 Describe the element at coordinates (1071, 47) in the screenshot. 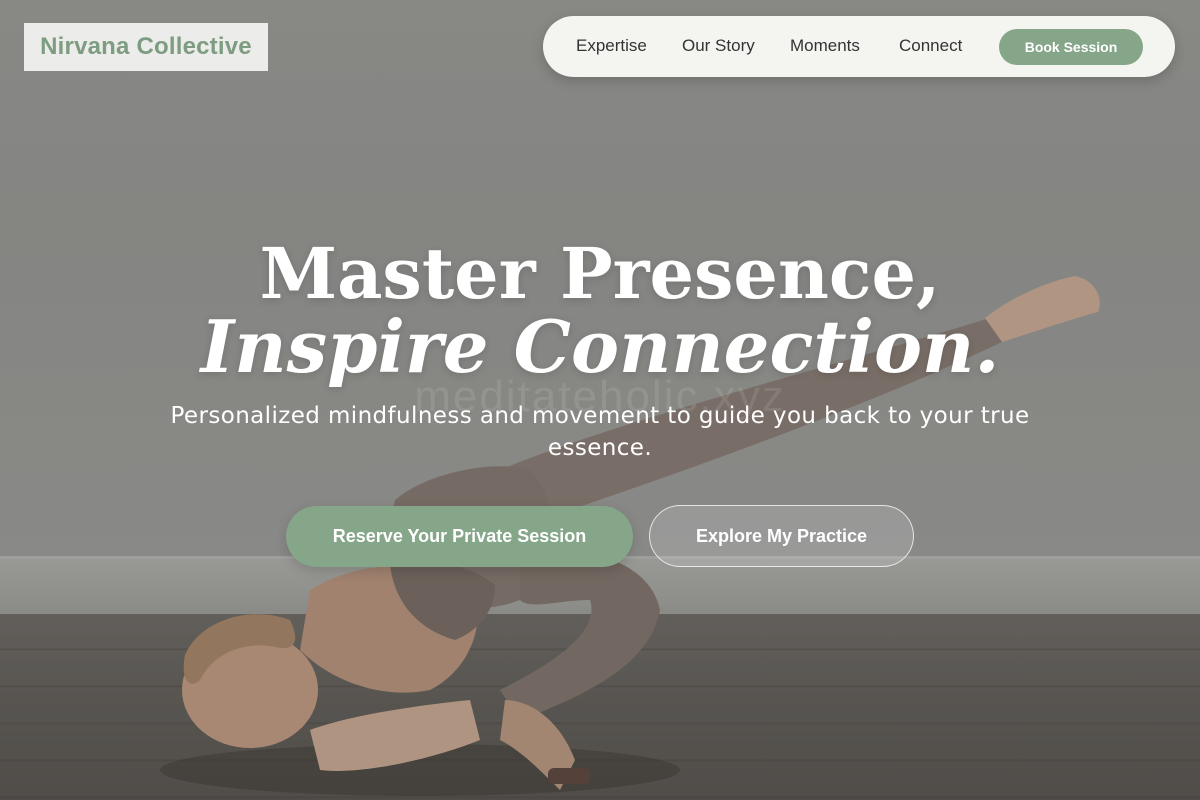

I see `book-session-button: Book Session` at that location.